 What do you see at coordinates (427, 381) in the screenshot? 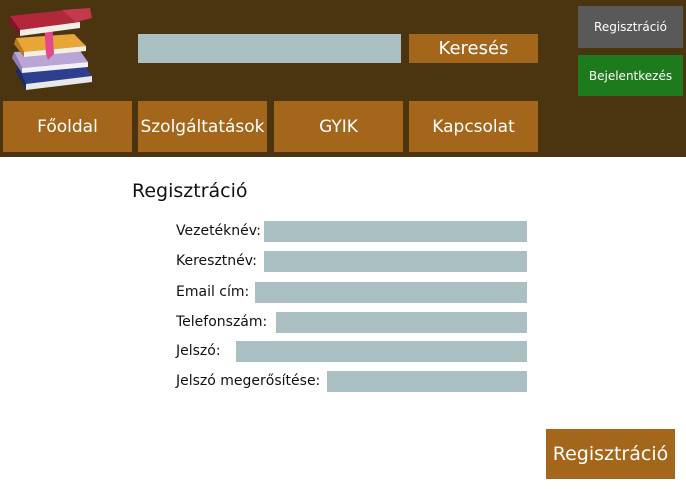
I see `password-confirm-field` at bounding box center [427, 381].